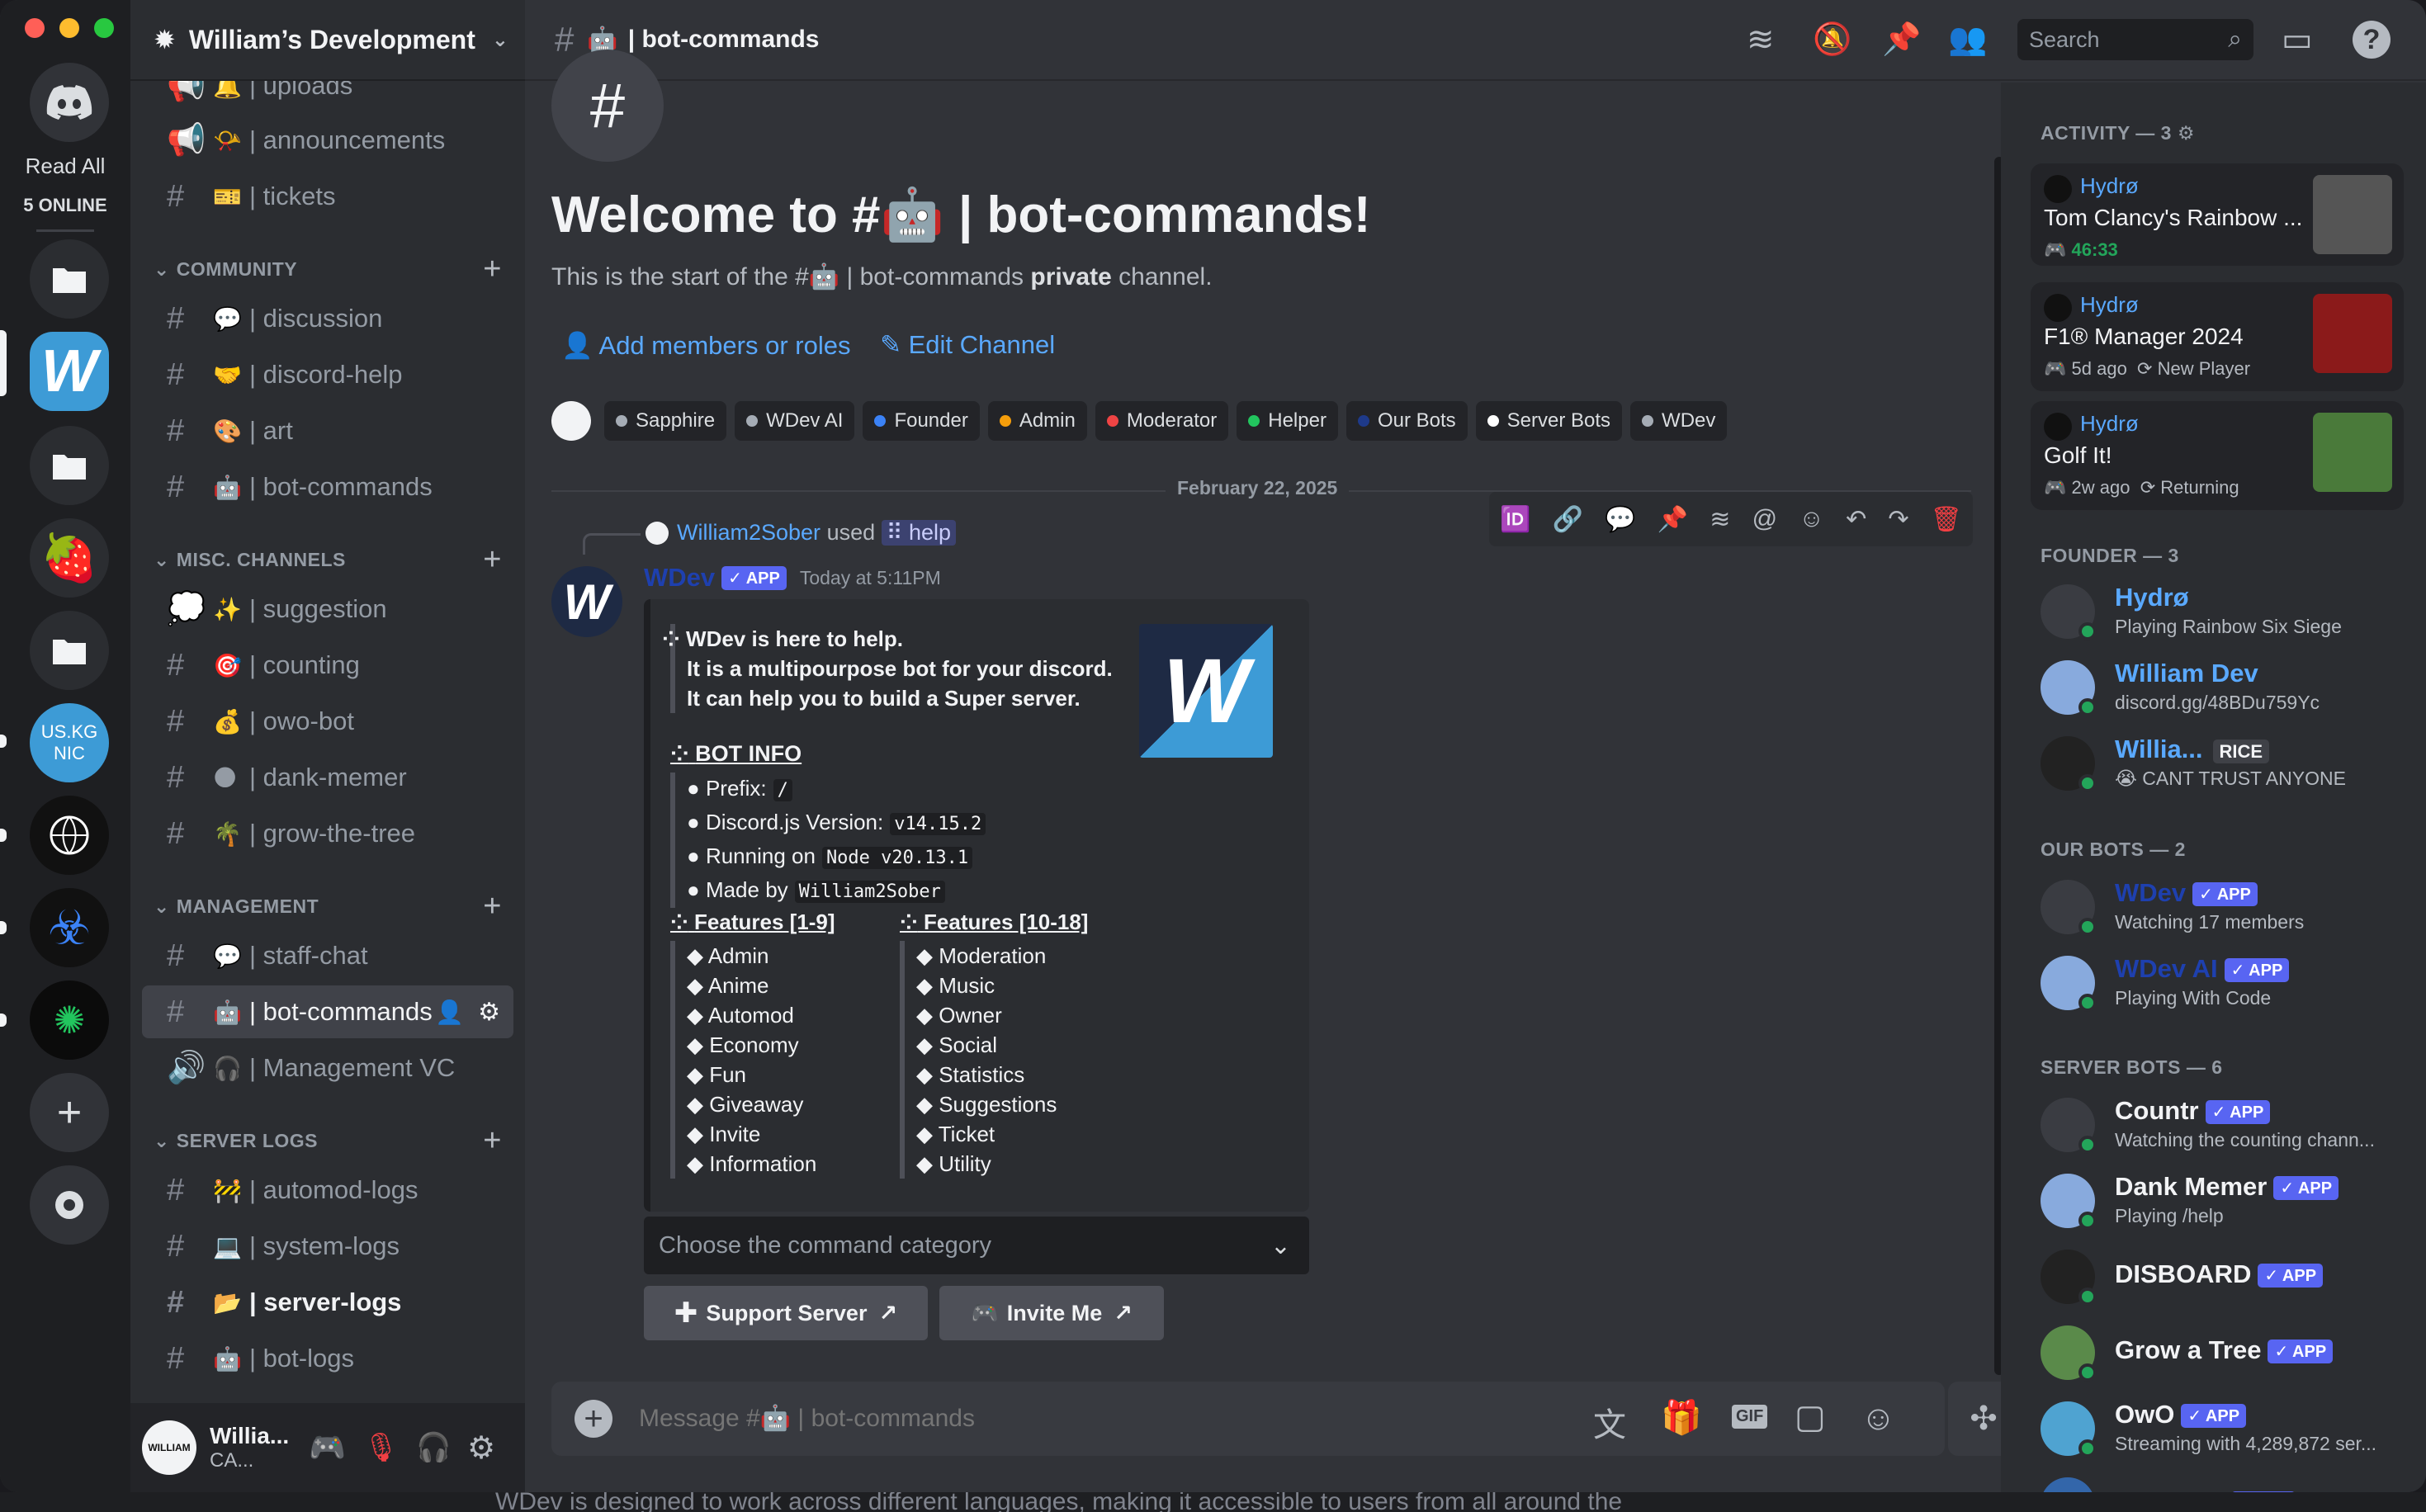 The image size is (2426, 1512). What do you see at coordinates (327, 40) in the screenshot?
I see `server-header: ✹ William’s Development ⌄` at bounding box center [327, 40].